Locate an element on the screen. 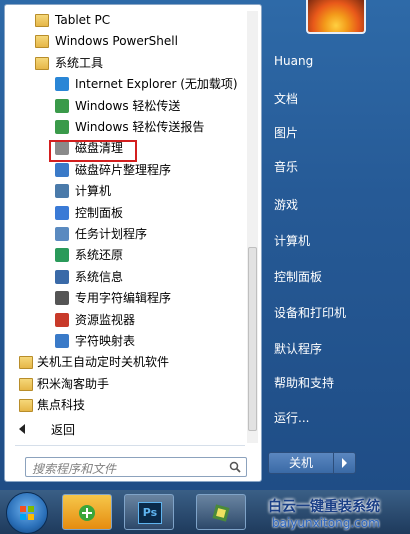  right-menu-item: Huang is located at coordinates (293, 61).